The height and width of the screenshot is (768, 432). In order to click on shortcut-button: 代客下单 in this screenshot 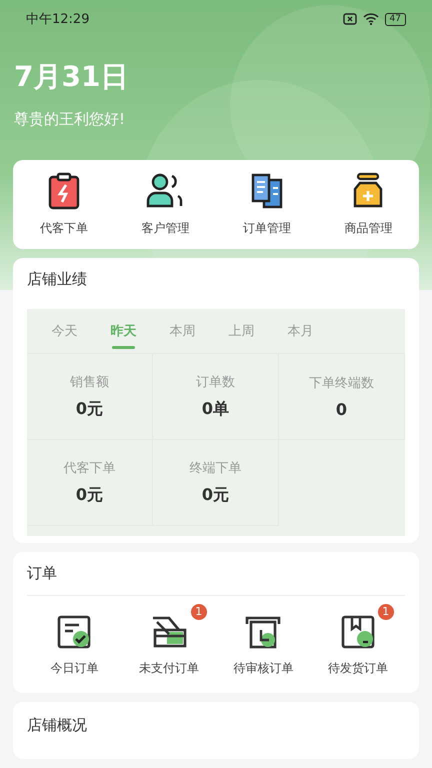, I will do `click(63, 205)`.